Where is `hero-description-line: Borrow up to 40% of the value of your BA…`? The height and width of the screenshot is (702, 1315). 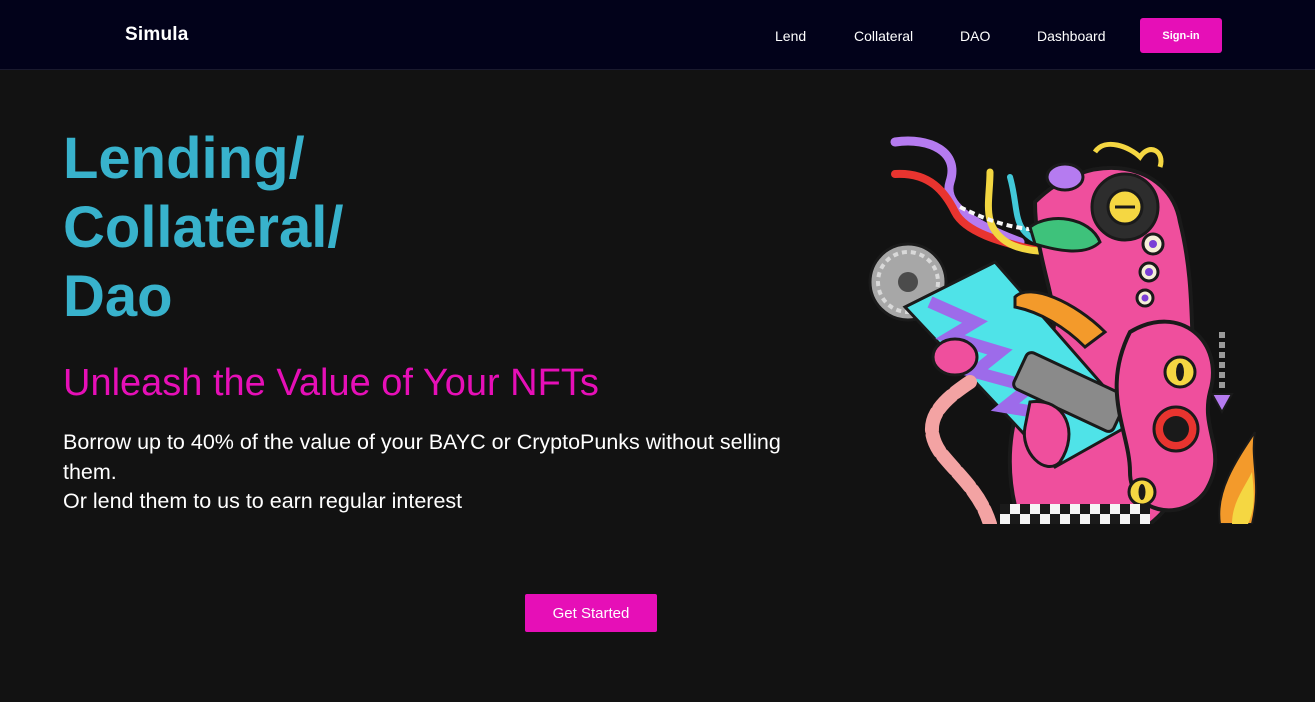
hero-description-line: Borrow up to 40% of the value of your BA… is located at coordinates (422, 457).